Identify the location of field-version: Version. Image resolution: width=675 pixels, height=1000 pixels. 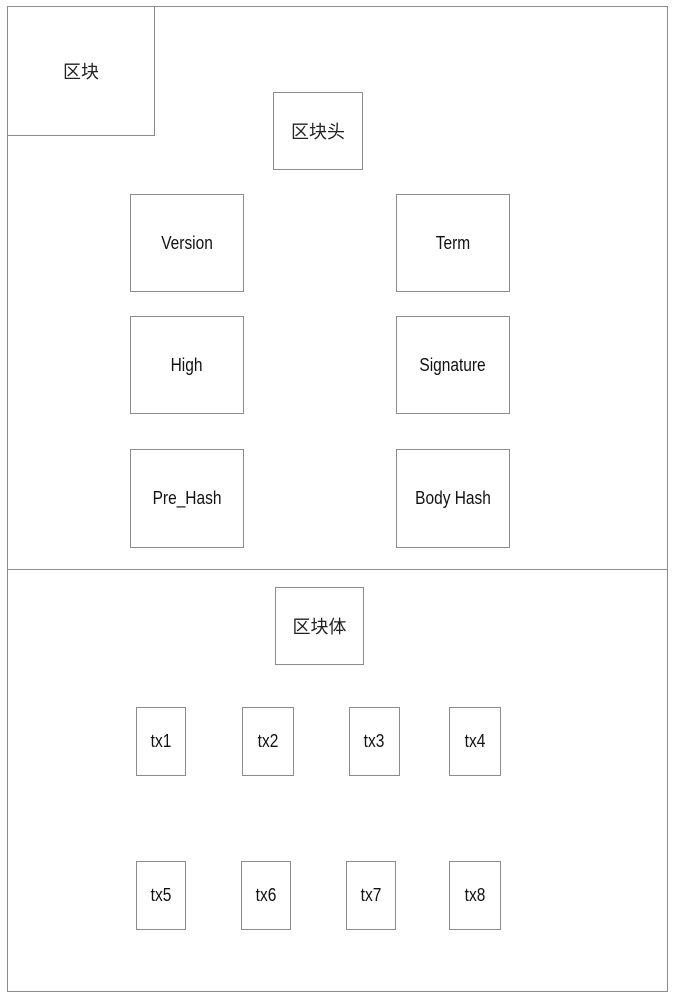
(187, 242).